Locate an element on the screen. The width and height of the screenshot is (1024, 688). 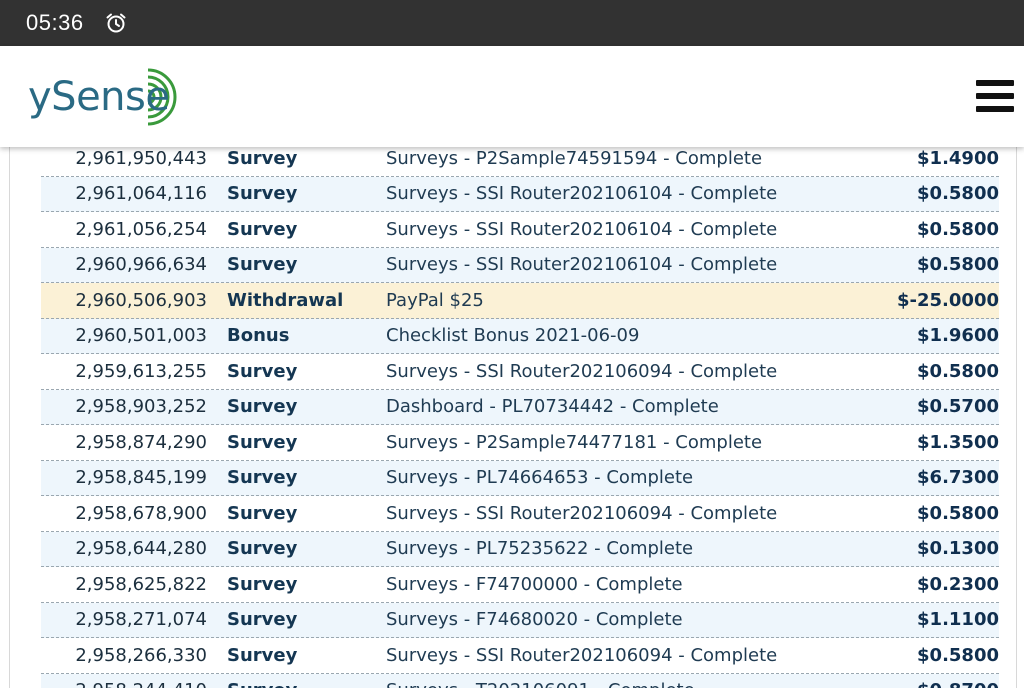
status-time: 05:36 is located at coordinates (55, 22).